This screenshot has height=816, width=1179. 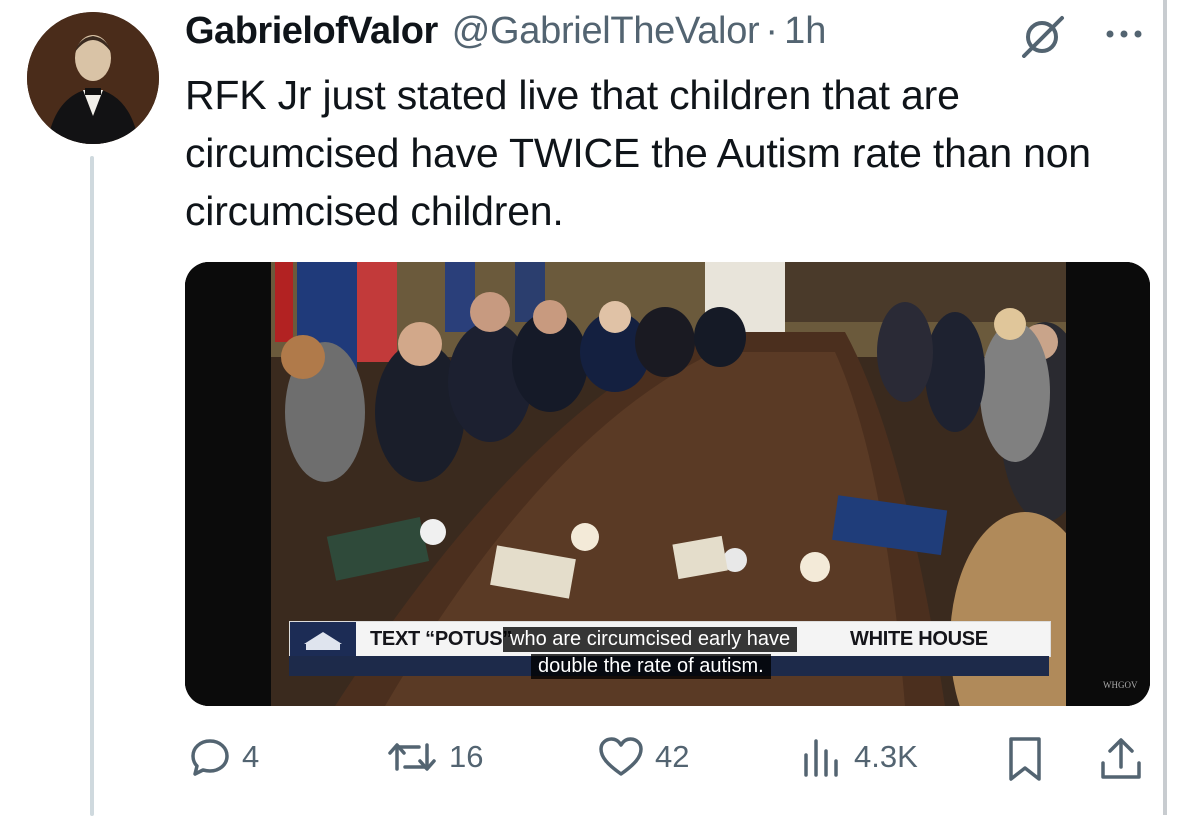 I want to click on repost-button: 16, so click(x=434, y=757).